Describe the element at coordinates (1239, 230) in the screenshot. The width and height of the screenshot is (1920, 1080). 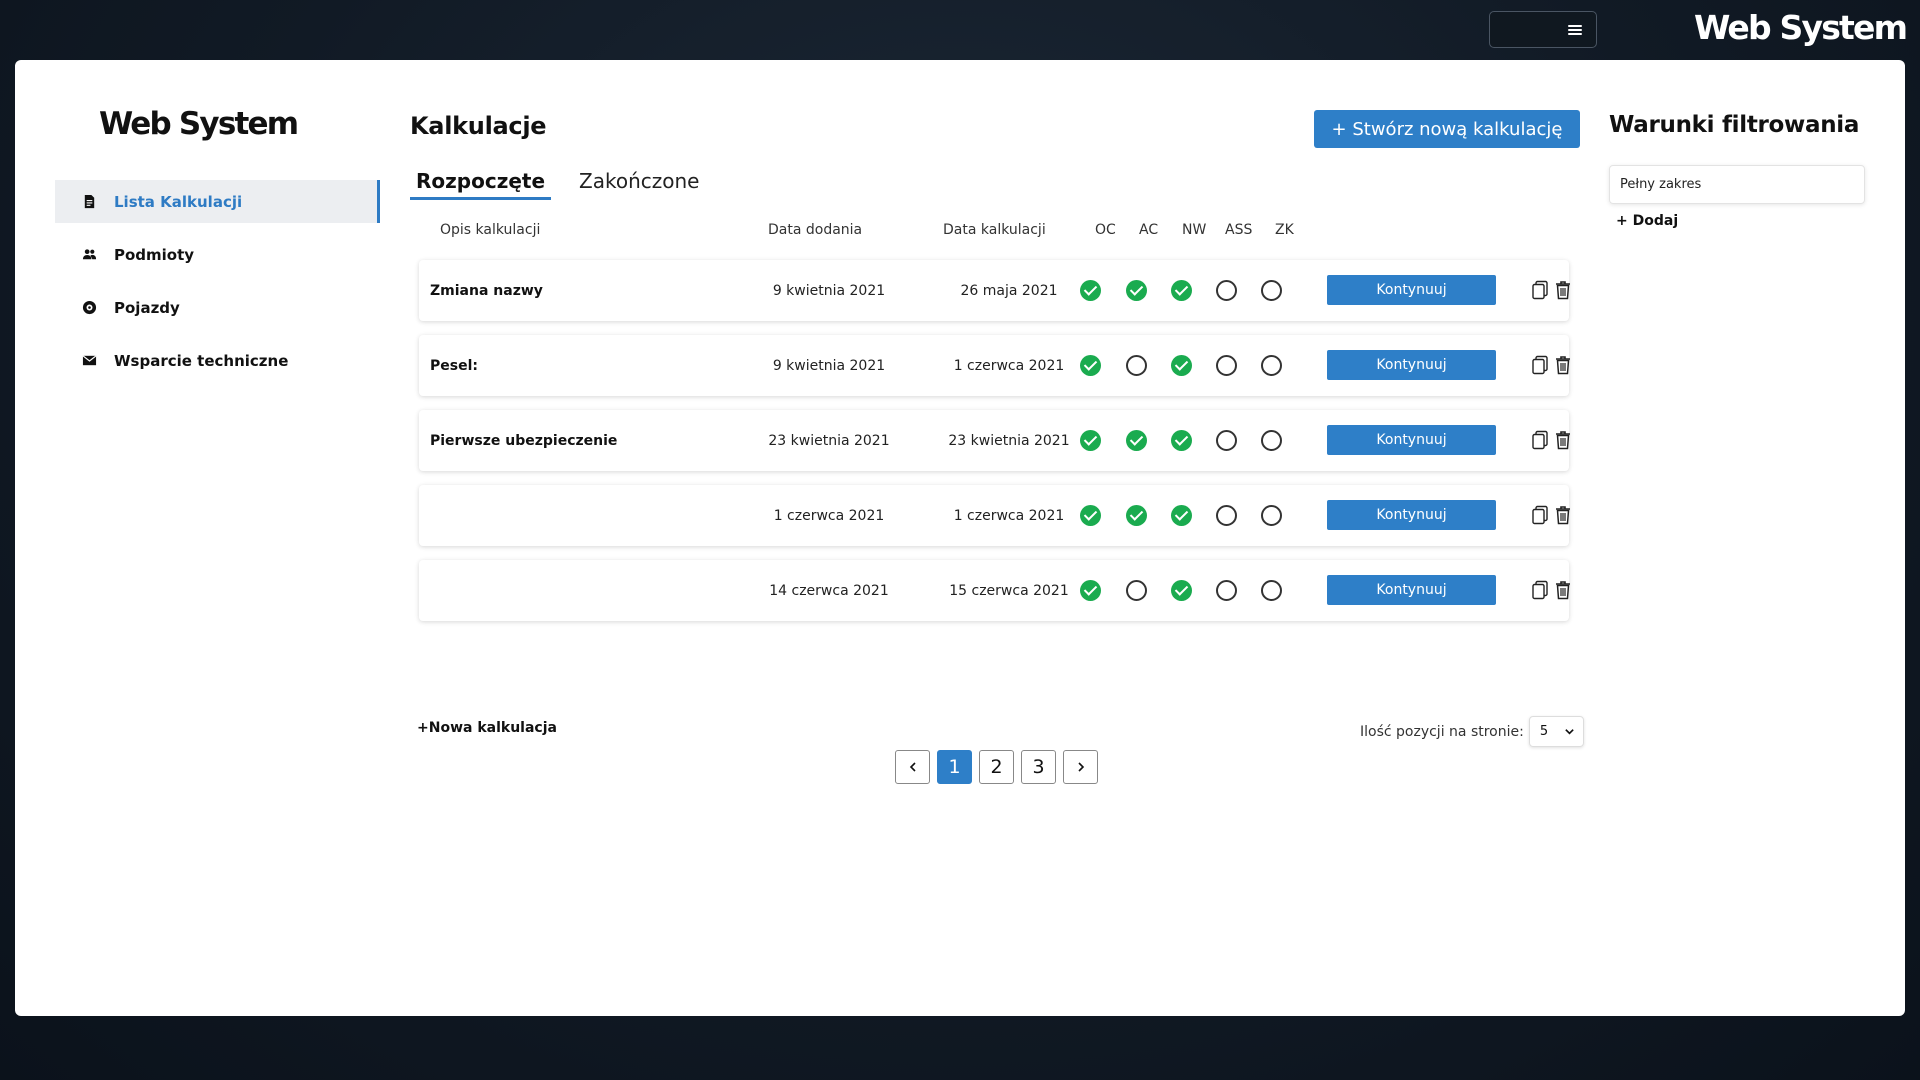
I see `column-header-ass: ASS` at that location.